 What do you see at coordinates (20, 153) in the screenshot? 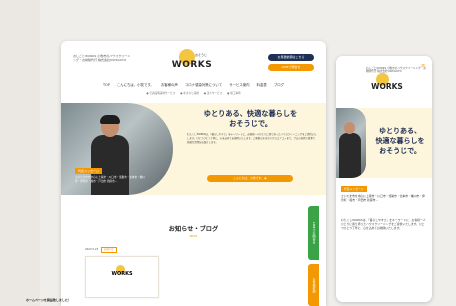
I see `background-left-panel` at bounding box center [20, 153].